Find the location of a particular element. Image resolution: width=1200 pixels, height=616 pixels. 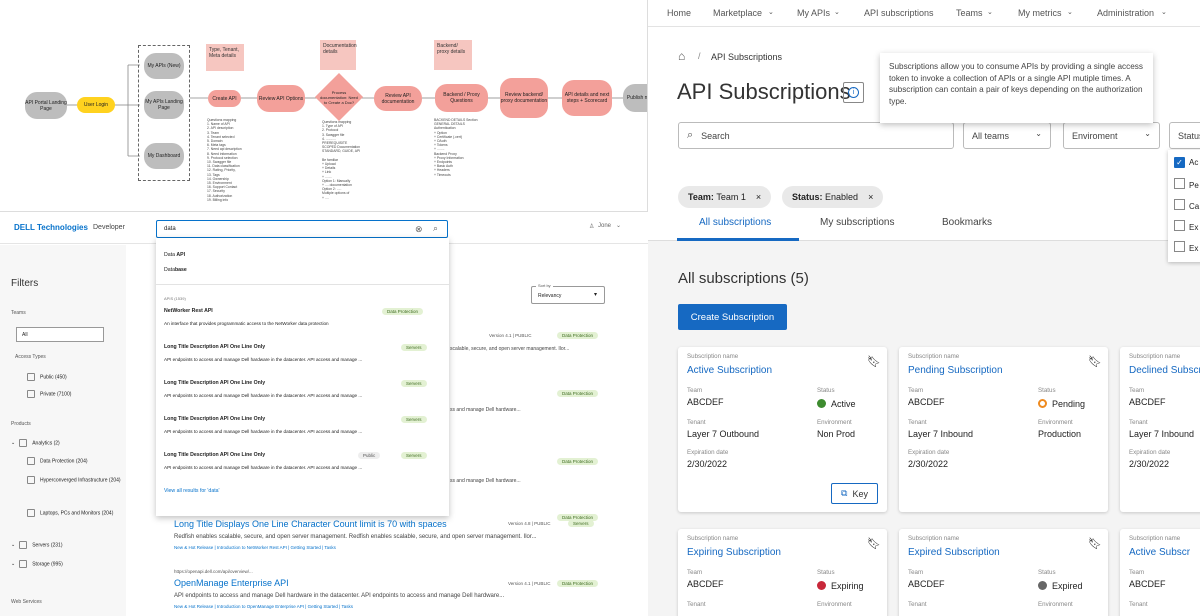

subscription-name: Active Subscription is located at coordinates (729, 370).